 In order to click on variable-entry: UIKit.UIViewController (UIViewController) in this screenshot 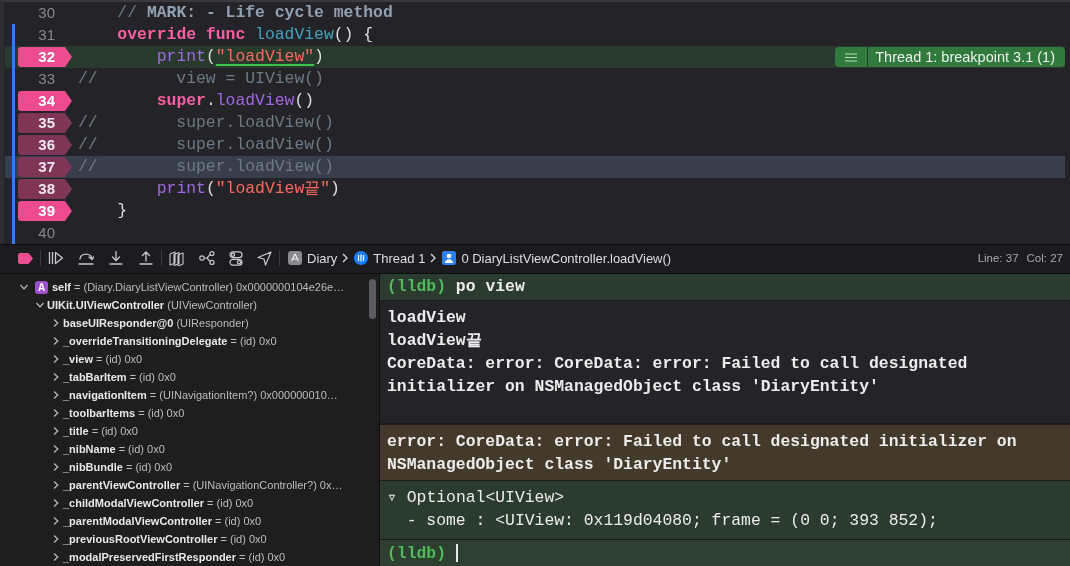, I will do `click(152, 305)`.